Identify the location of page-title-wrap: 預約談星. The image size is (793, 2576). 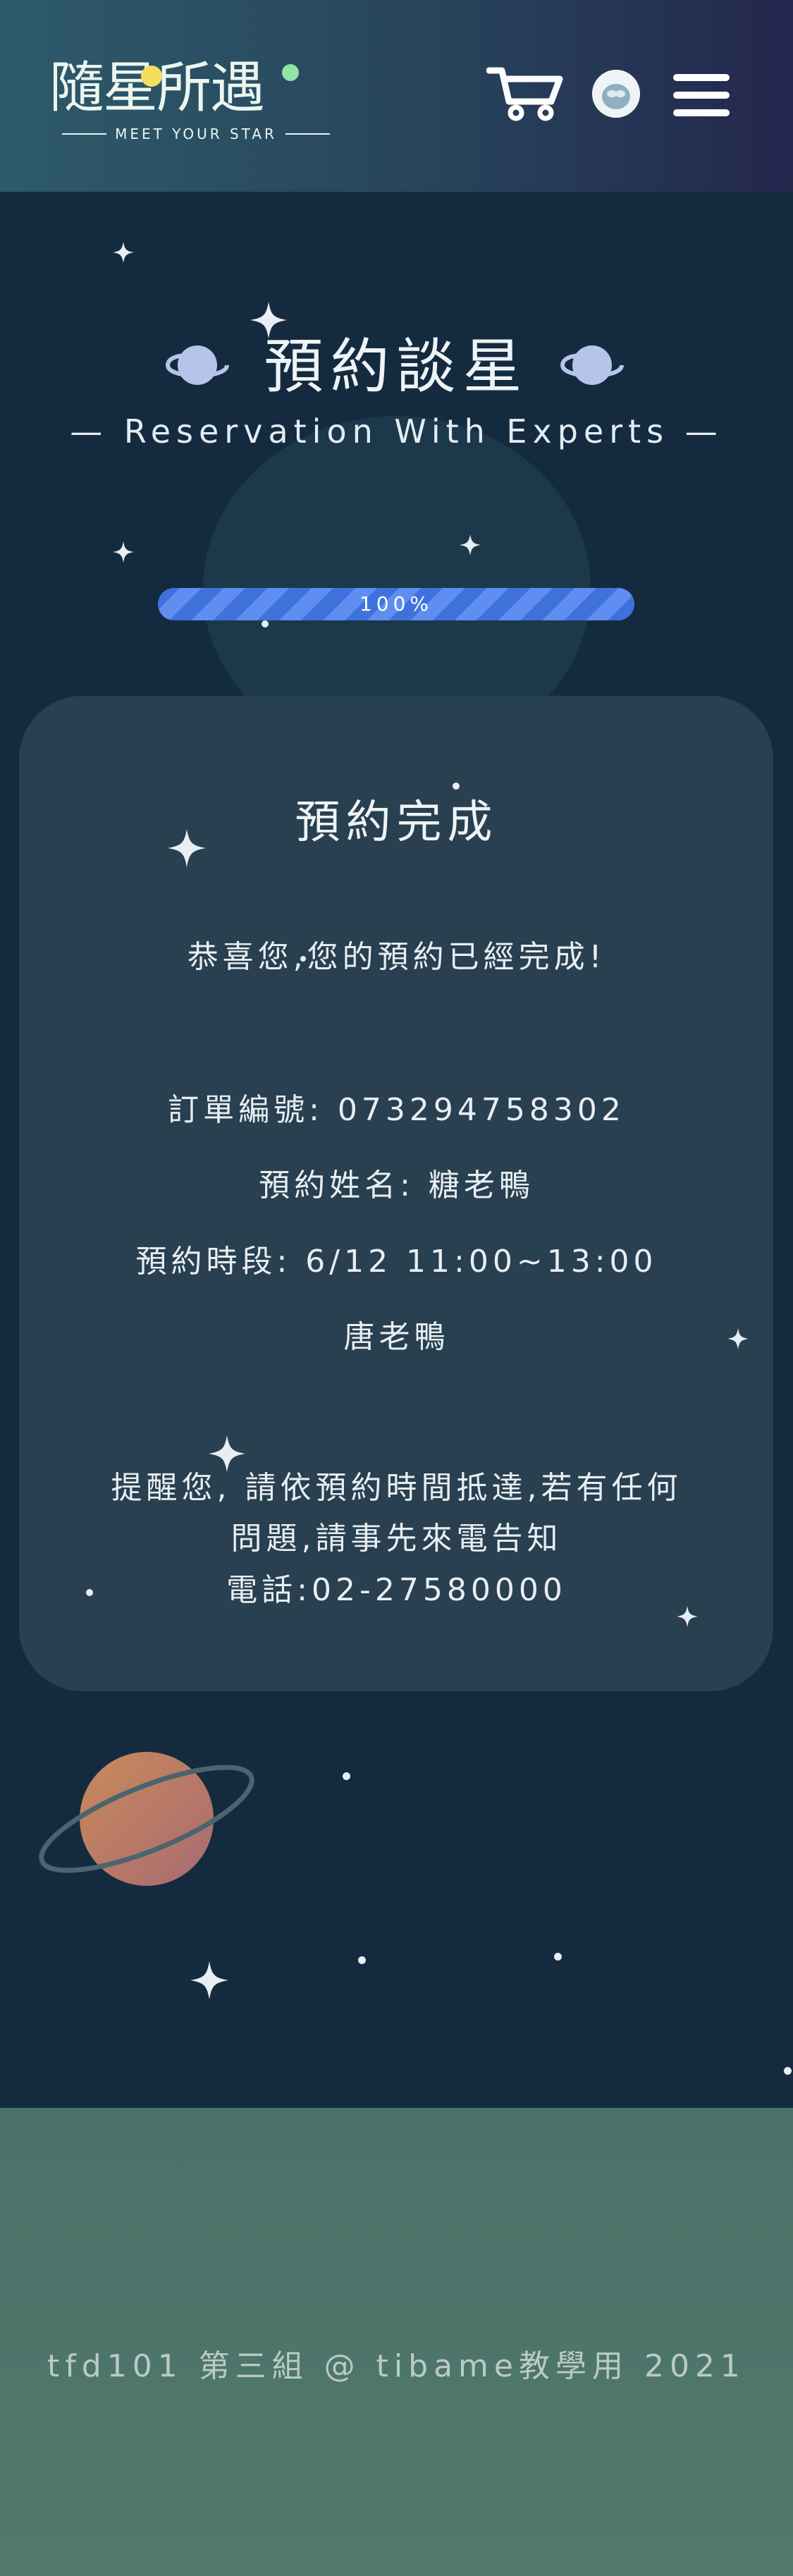
(396, 366).